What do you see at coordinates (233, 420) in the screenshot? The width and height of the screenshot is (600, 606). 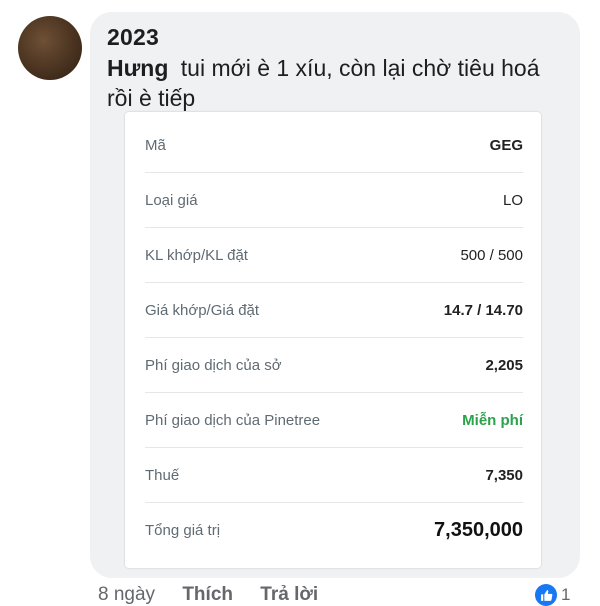 I see `order-row-label: Phí giao dịch của Pinetree` at bounding box center [233, 420].